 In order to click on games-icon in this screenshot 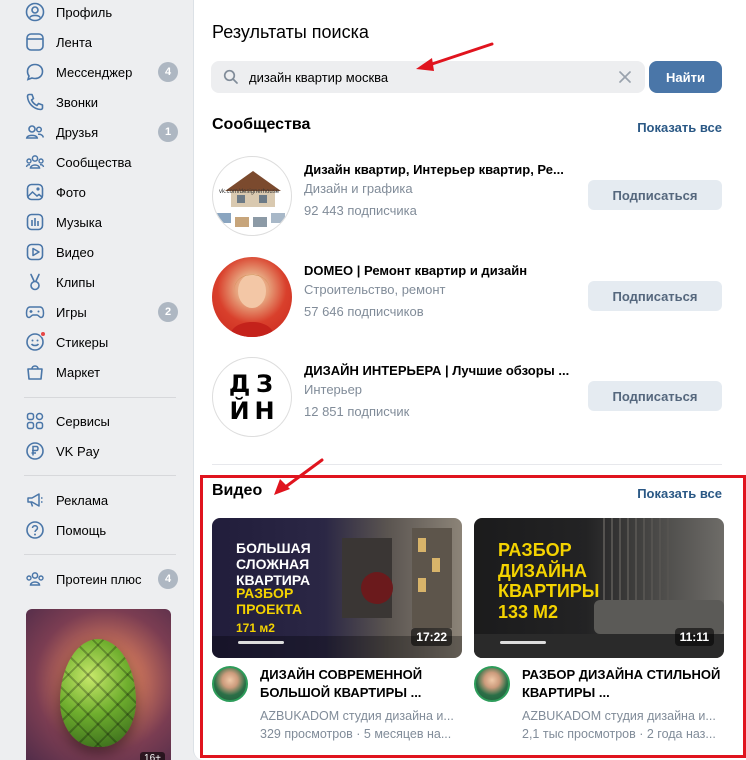, I will do `click(35, 312)`.